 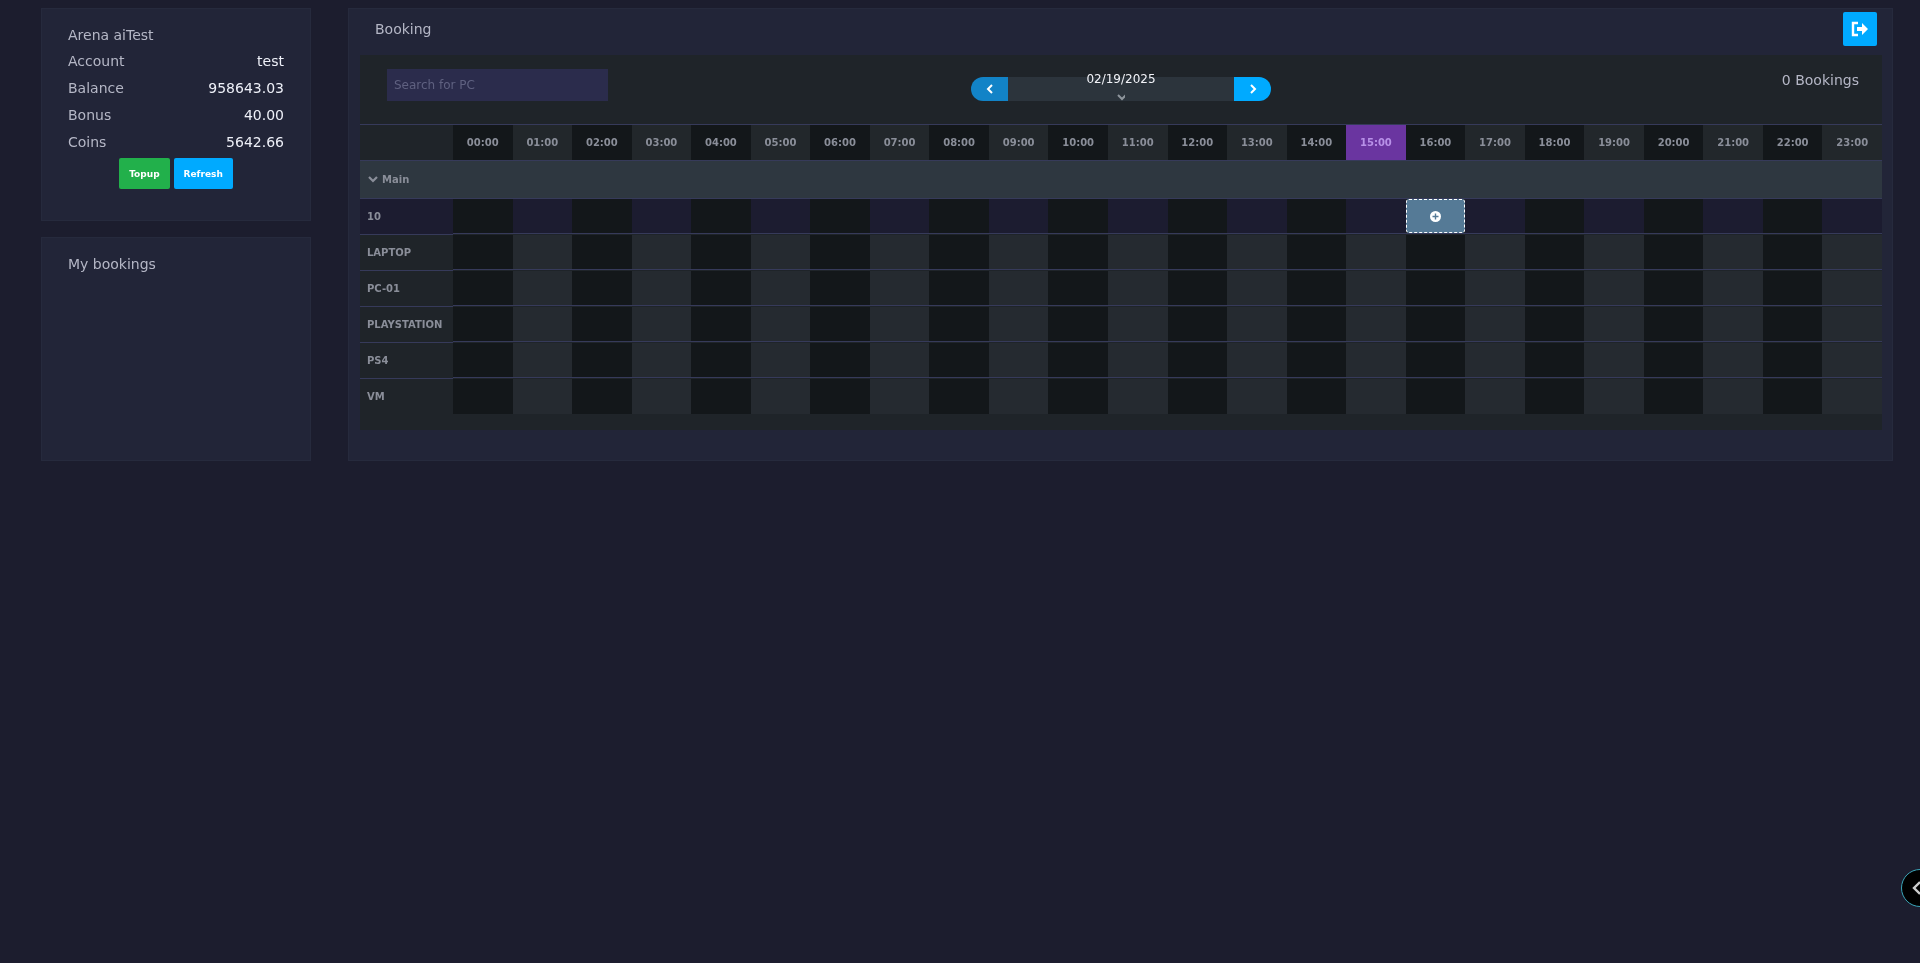 I want to click on topup-button: Topup, so click(x=144, y=173).